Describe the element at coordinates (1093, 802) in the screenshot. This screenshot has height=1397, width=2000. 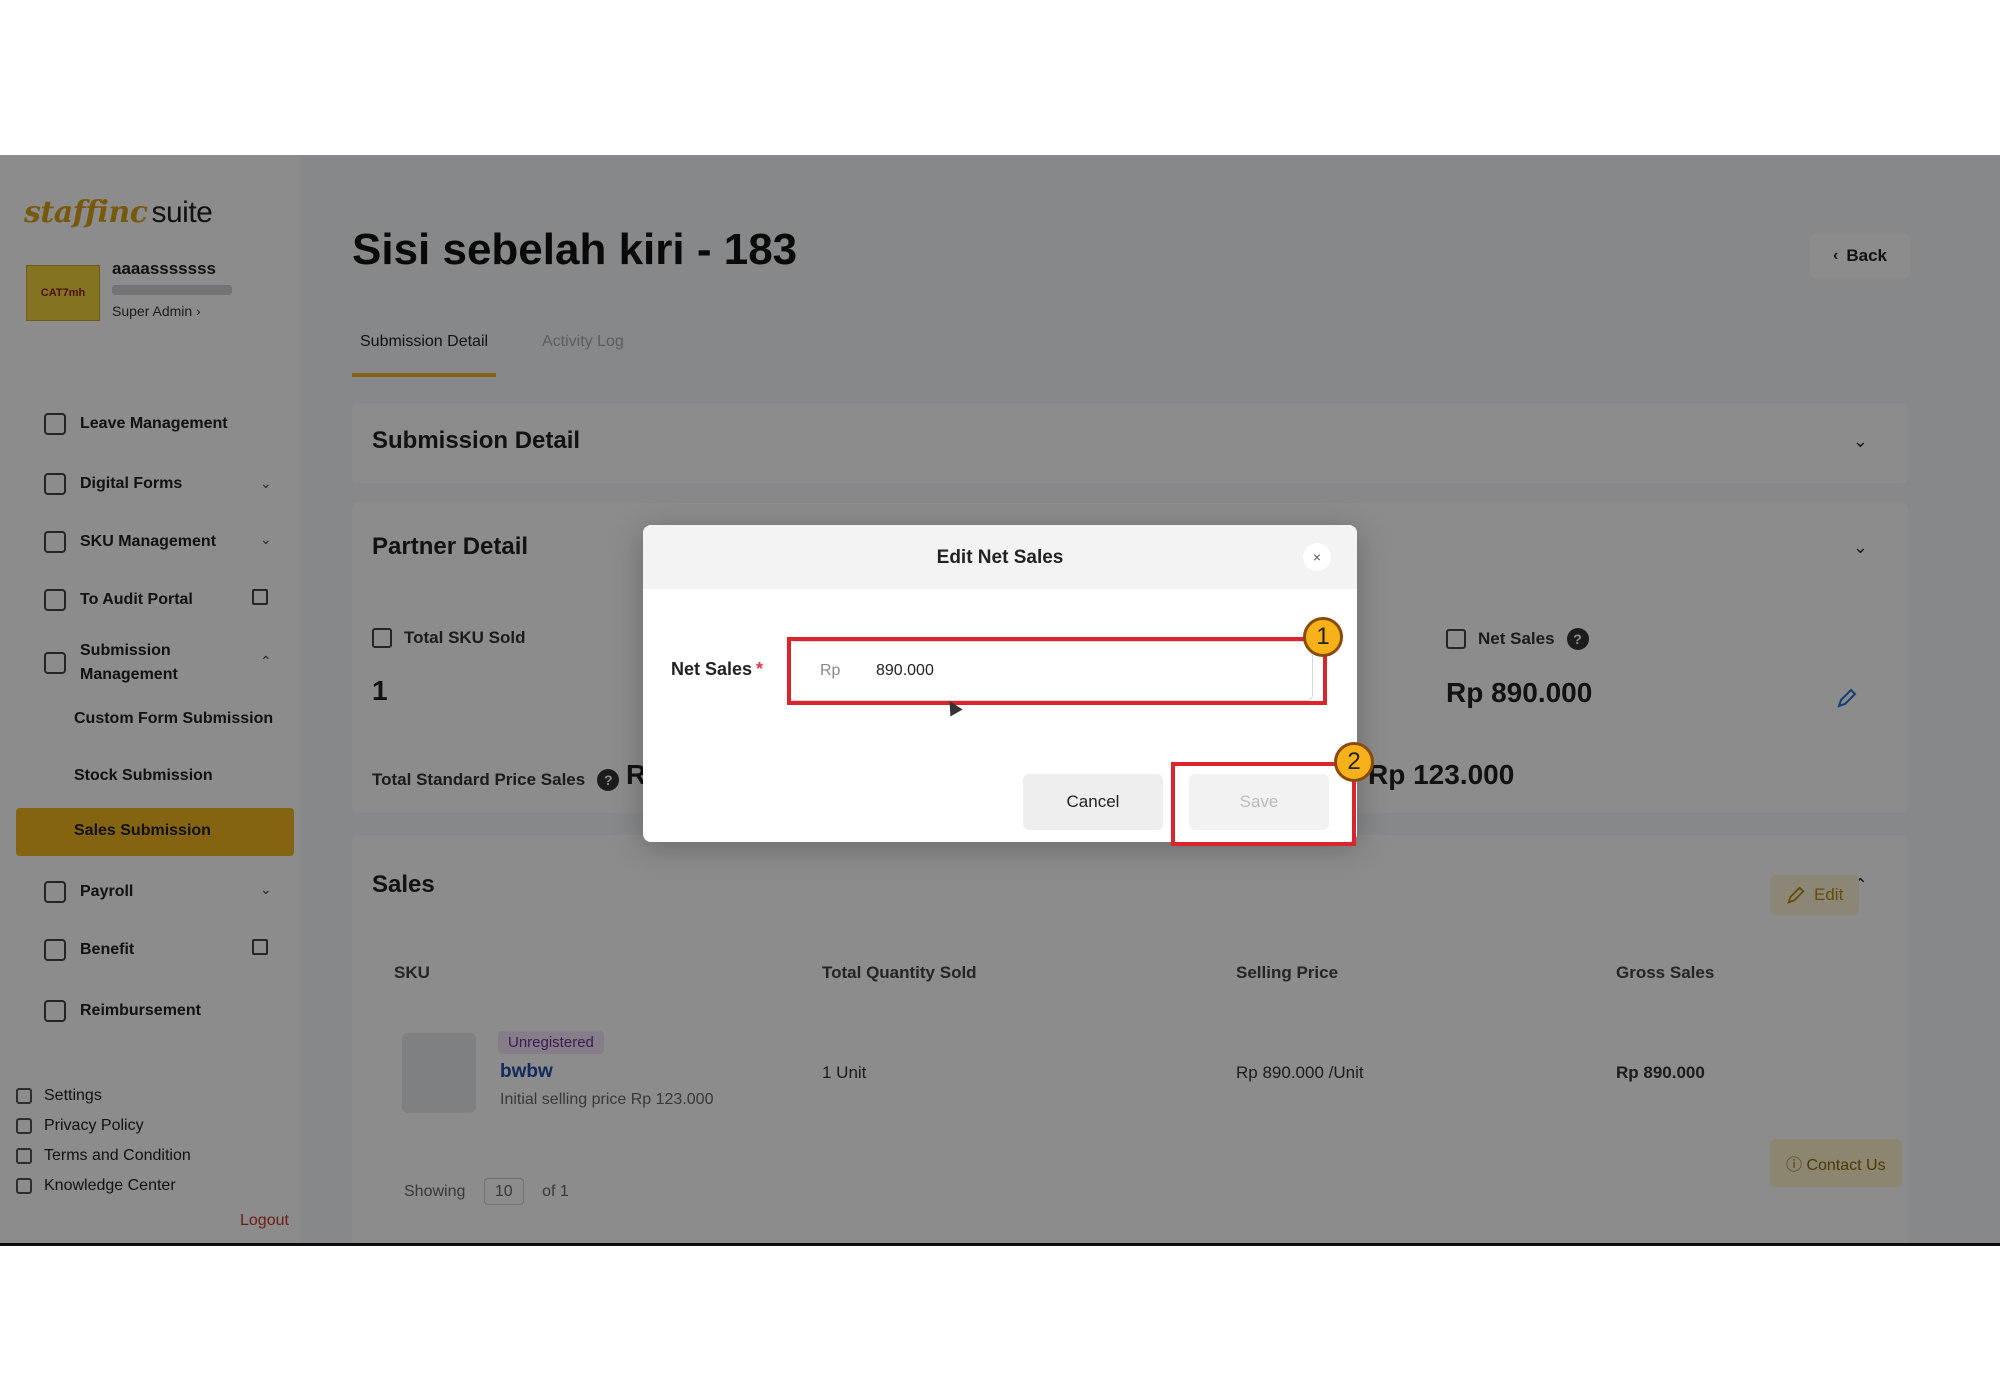
I see `cancel-button: Cancel` at that location.